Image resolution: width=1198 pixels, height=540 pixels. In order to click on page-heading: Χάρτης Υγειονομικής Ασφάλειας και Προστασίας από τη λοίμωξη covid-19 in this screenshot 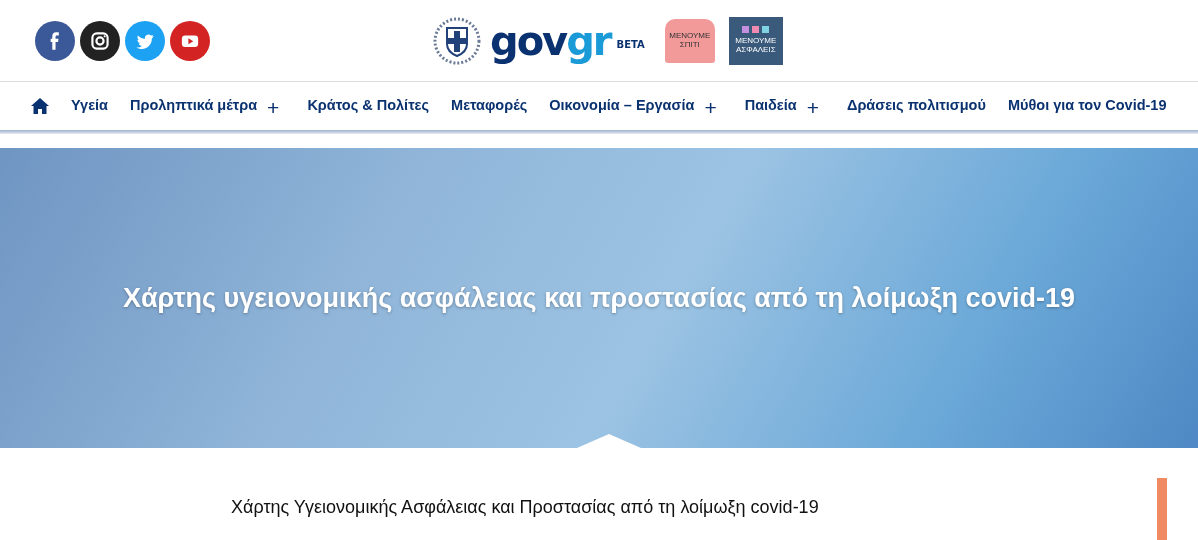, I will do `click(525, 507)`.